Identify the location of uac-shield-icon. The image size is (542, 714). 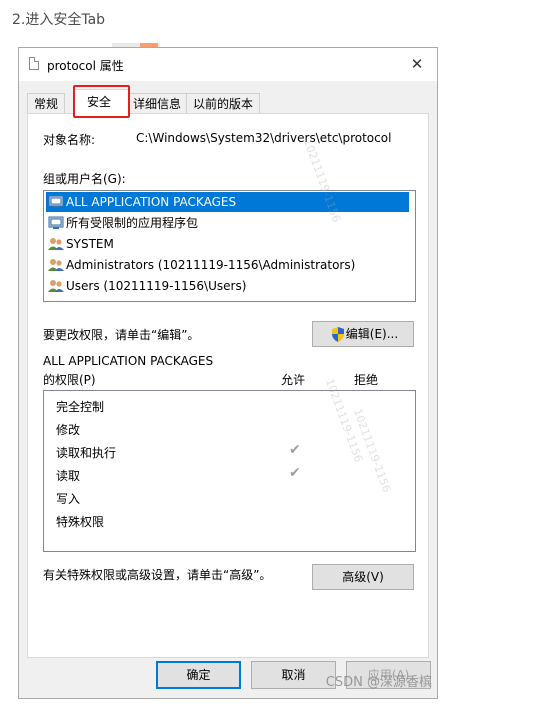
(338, 334).